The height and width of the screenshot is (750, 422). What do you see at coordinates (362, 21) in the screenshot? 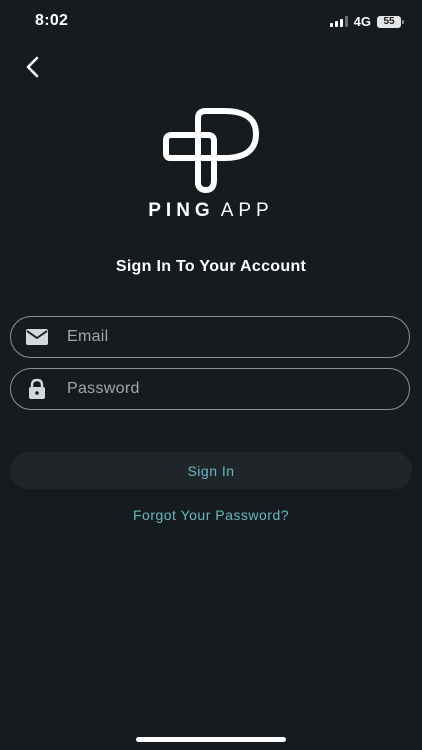
I see `network-type: 4G` at bounding box center [362, 21].